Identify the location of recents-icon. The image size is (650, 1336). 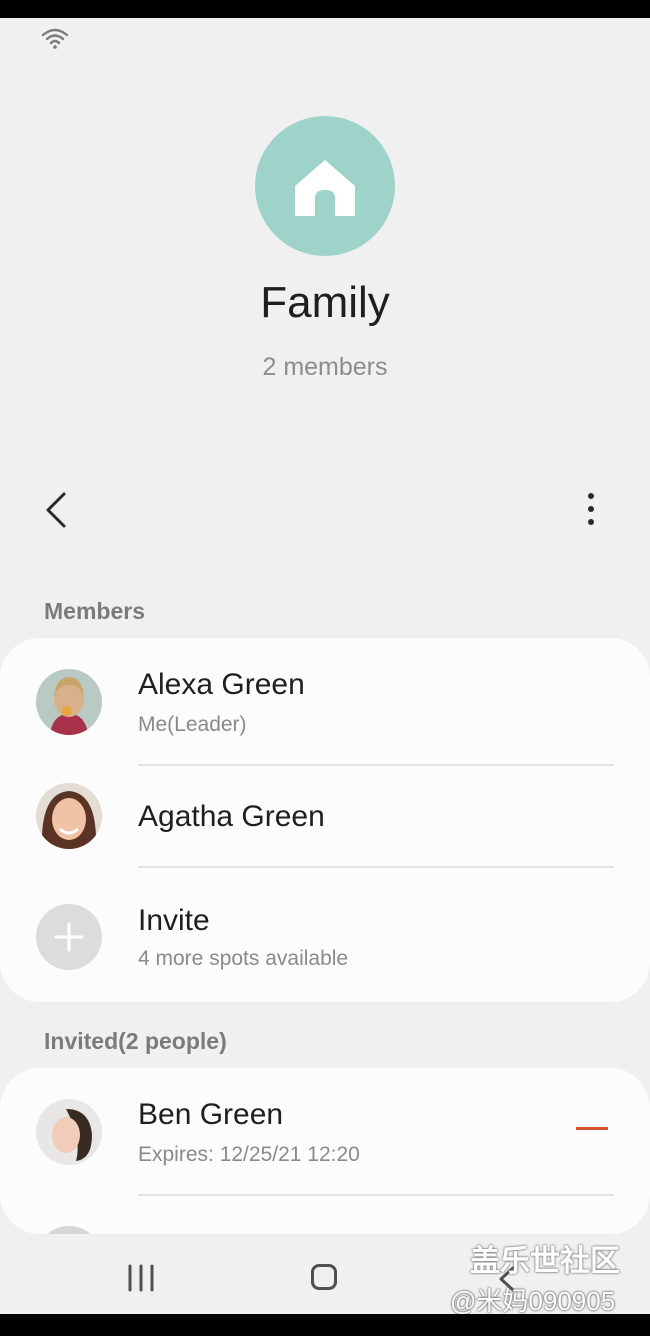
(141, 1278).